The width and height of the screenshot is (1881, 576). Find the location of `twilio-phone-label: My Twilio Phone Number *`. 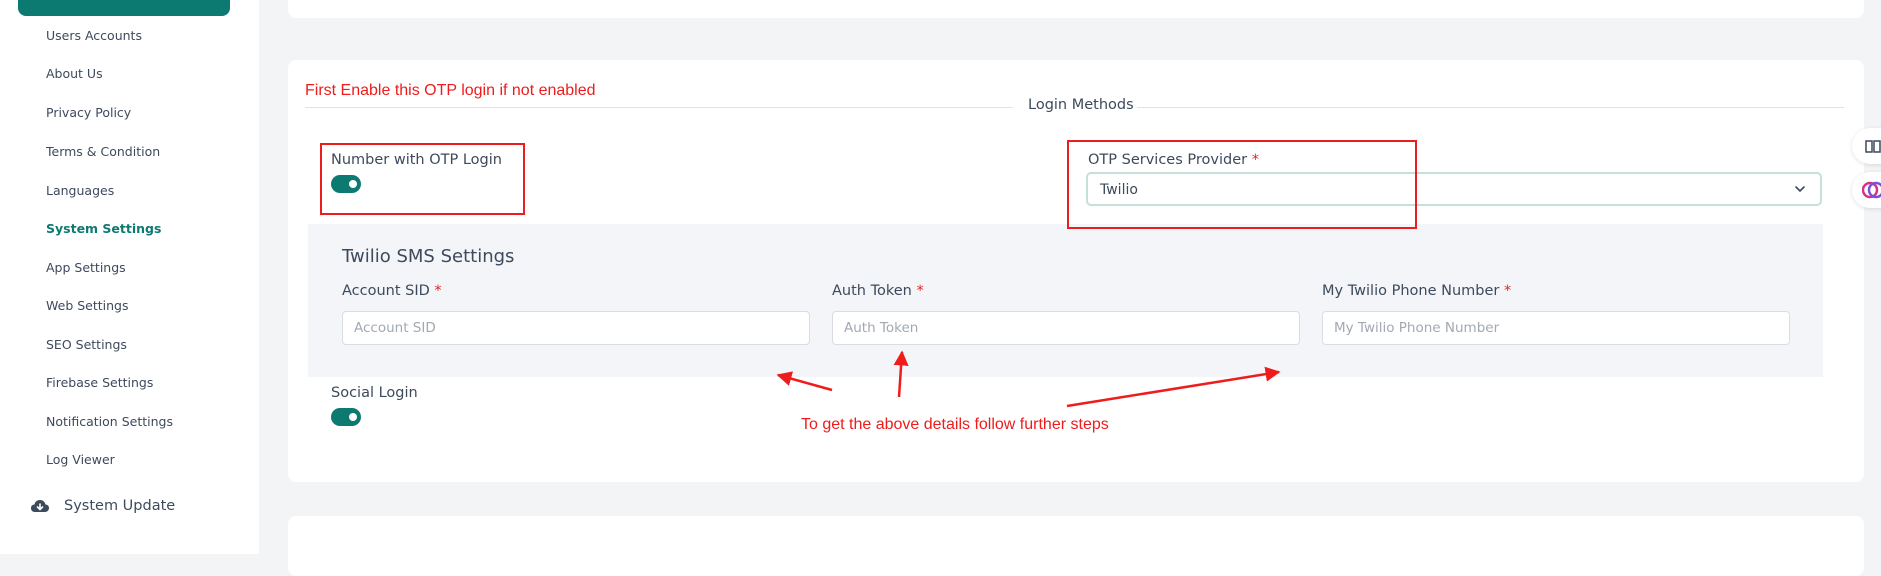

twilio-phone-label: My Twilio Phone Number * is located at coordinates (1417, 291).